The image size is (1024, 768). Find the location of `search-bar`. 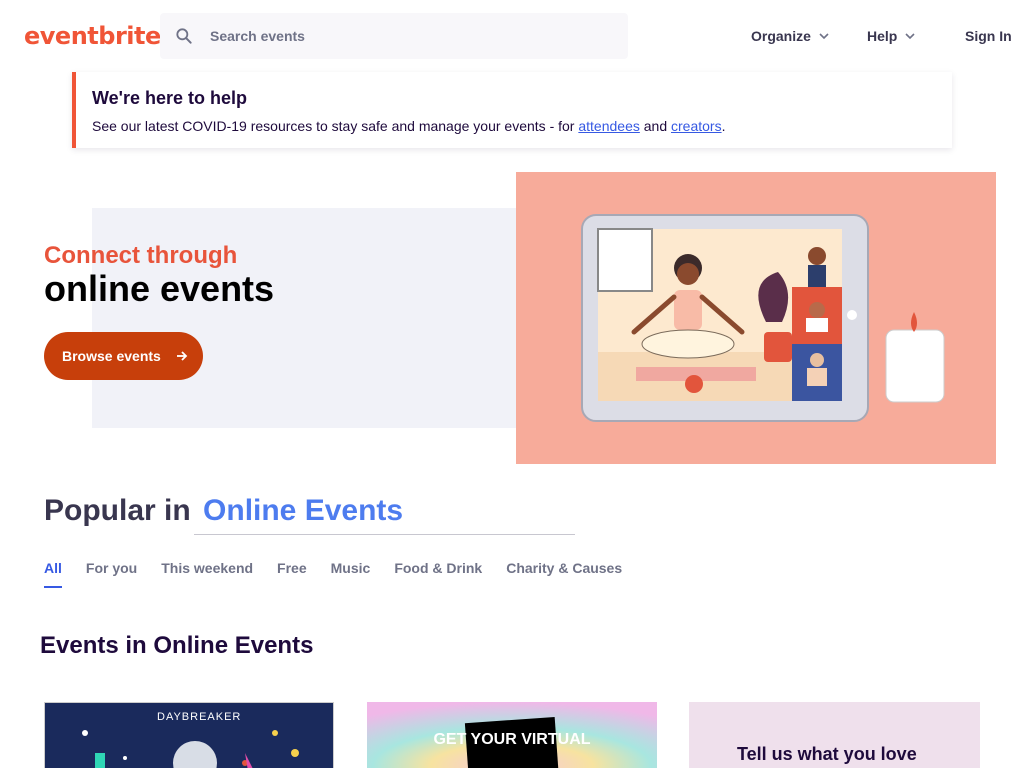

search-bar is located at coordinates (394, 36).